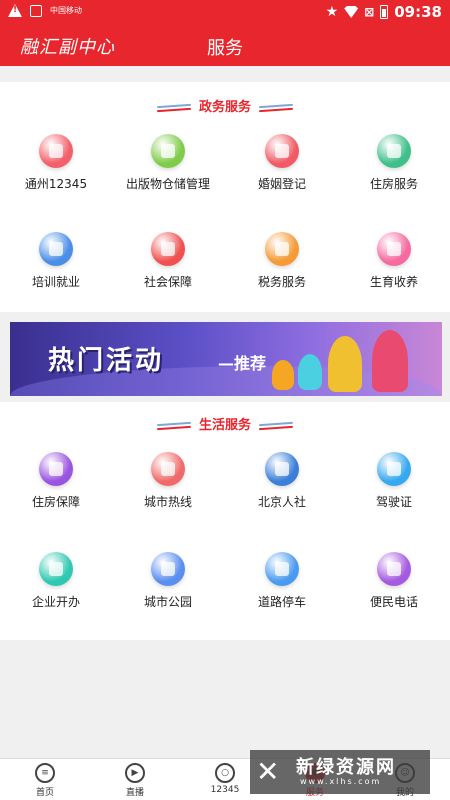  I want to click on service-item-label: 税务服务, so click(281, 282).